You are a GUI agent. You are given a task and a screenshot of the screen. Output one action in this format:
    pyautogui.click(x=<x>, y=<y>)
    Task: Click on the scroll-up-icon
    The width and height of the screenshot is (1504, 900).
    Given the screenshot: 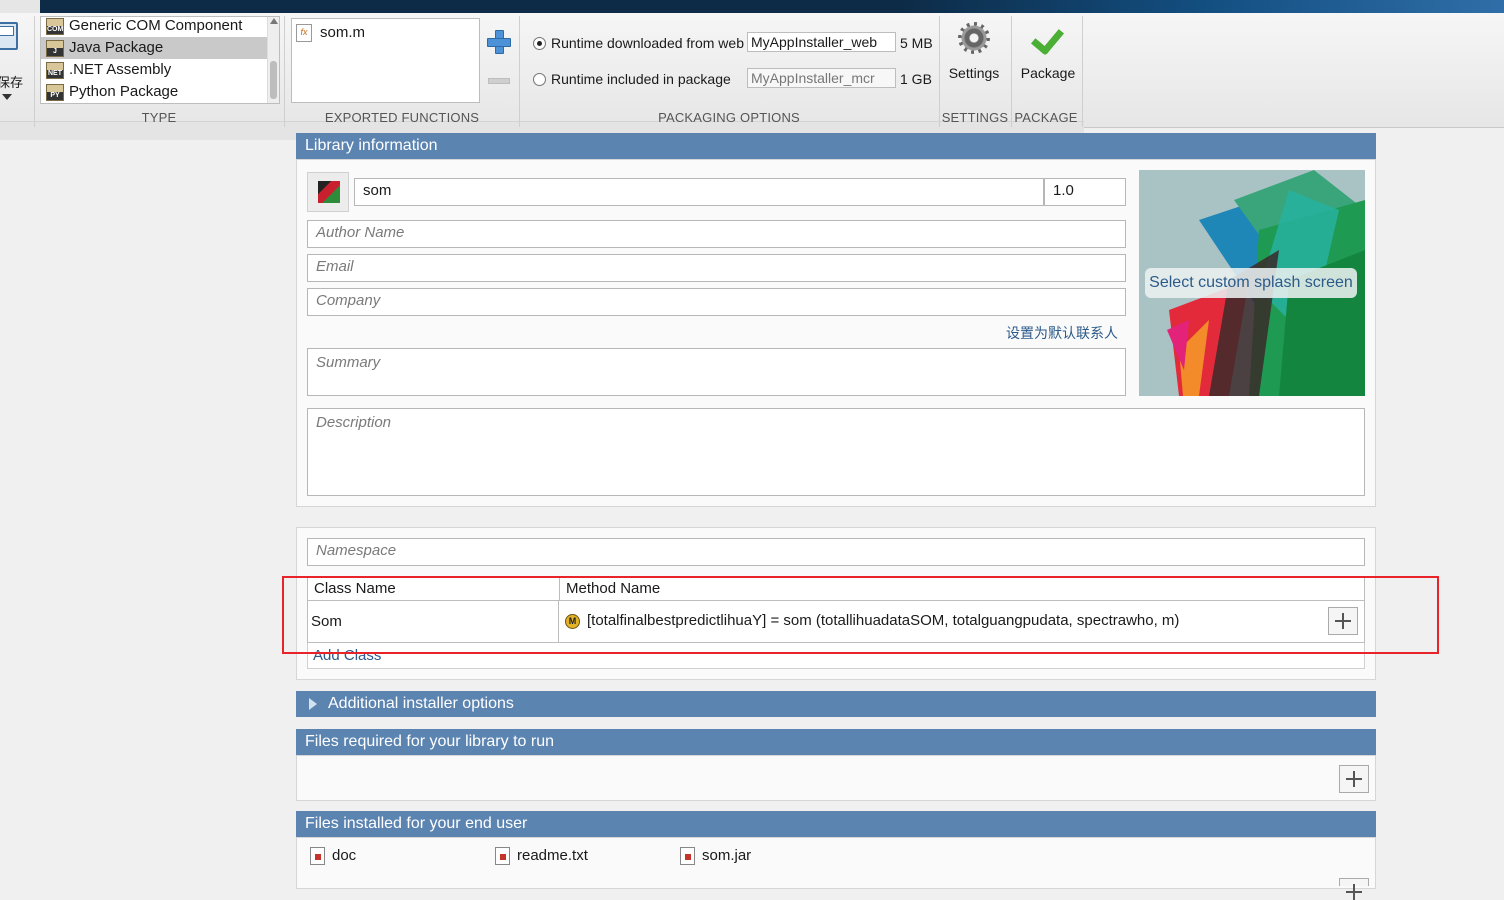 What is the action you would take?
    pyautogui.click(x=274, y=21)
    